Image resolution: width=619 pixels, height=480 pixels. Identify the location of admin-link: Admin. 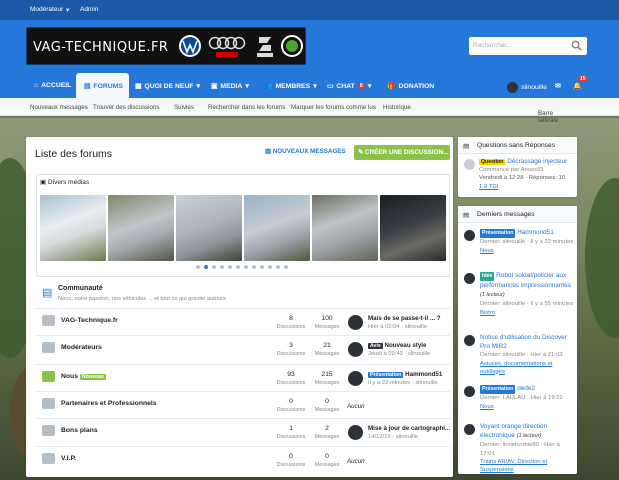
(89, 9).